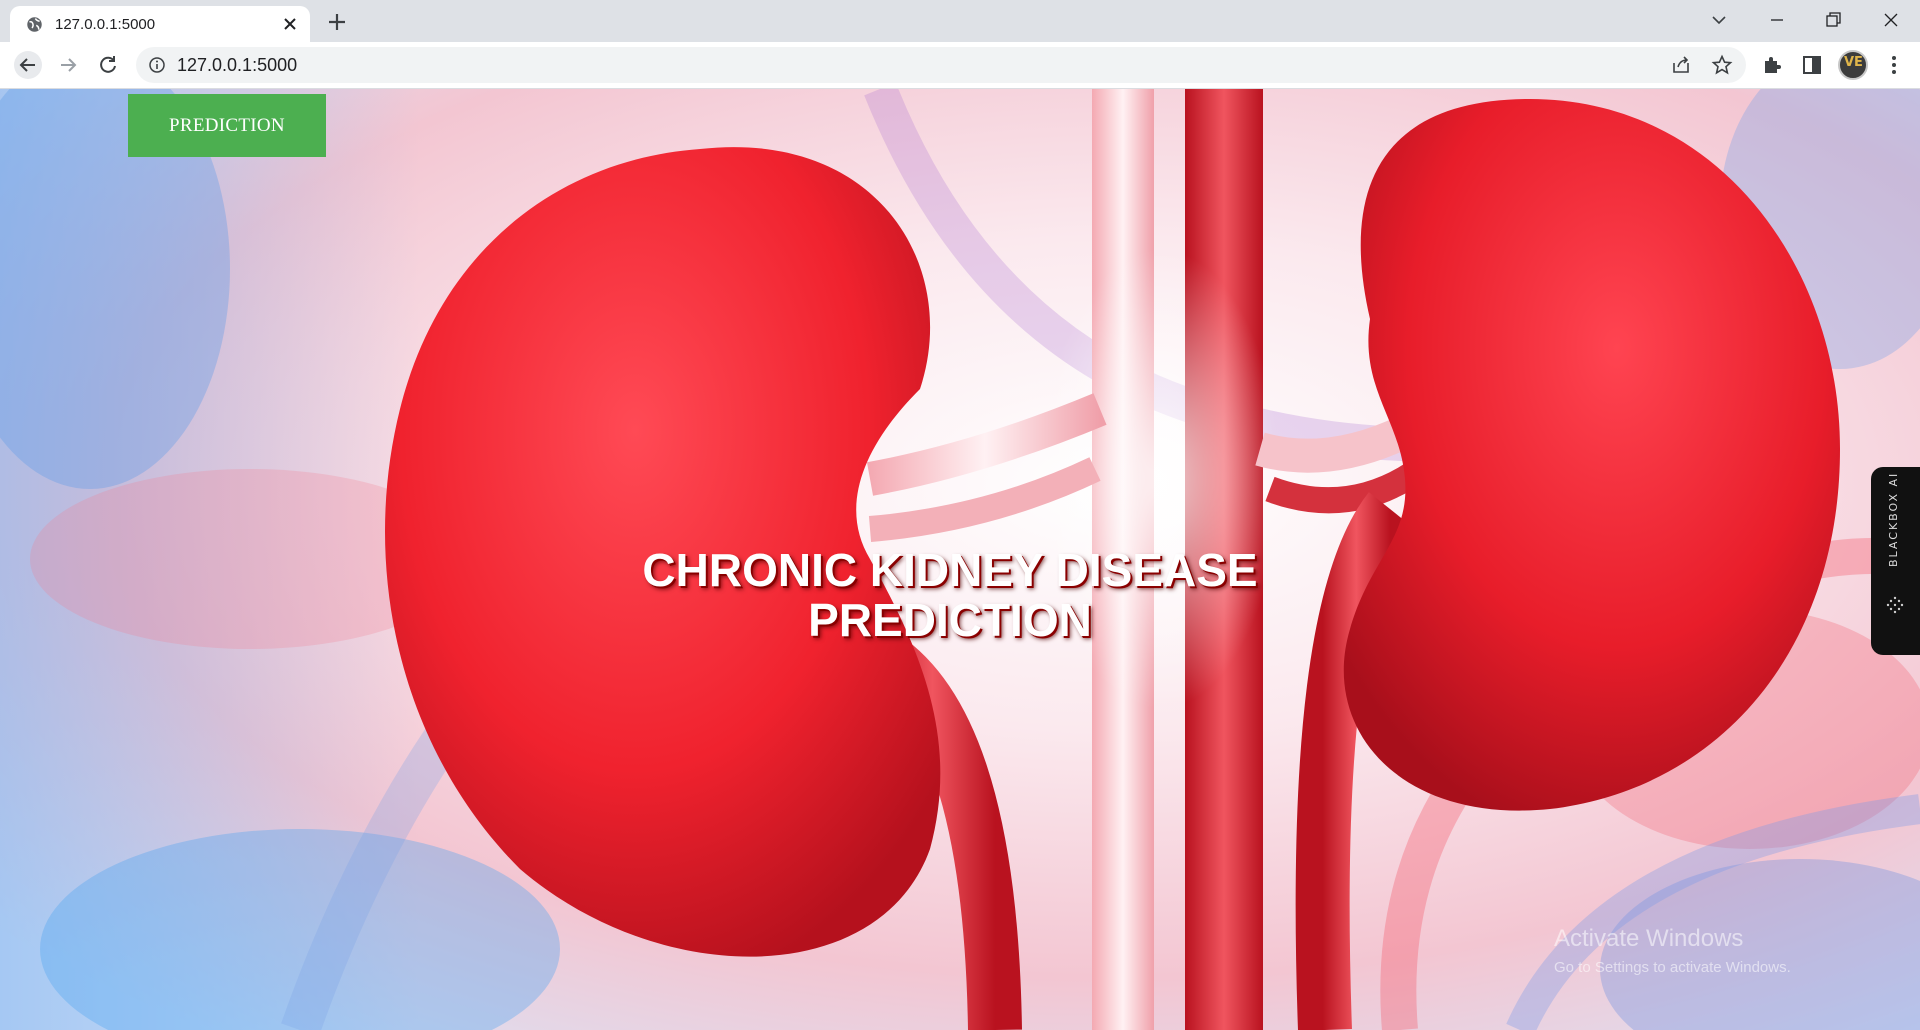 The image size is (1920, 1030). I want to click on share-icon, so click(1681, 65).